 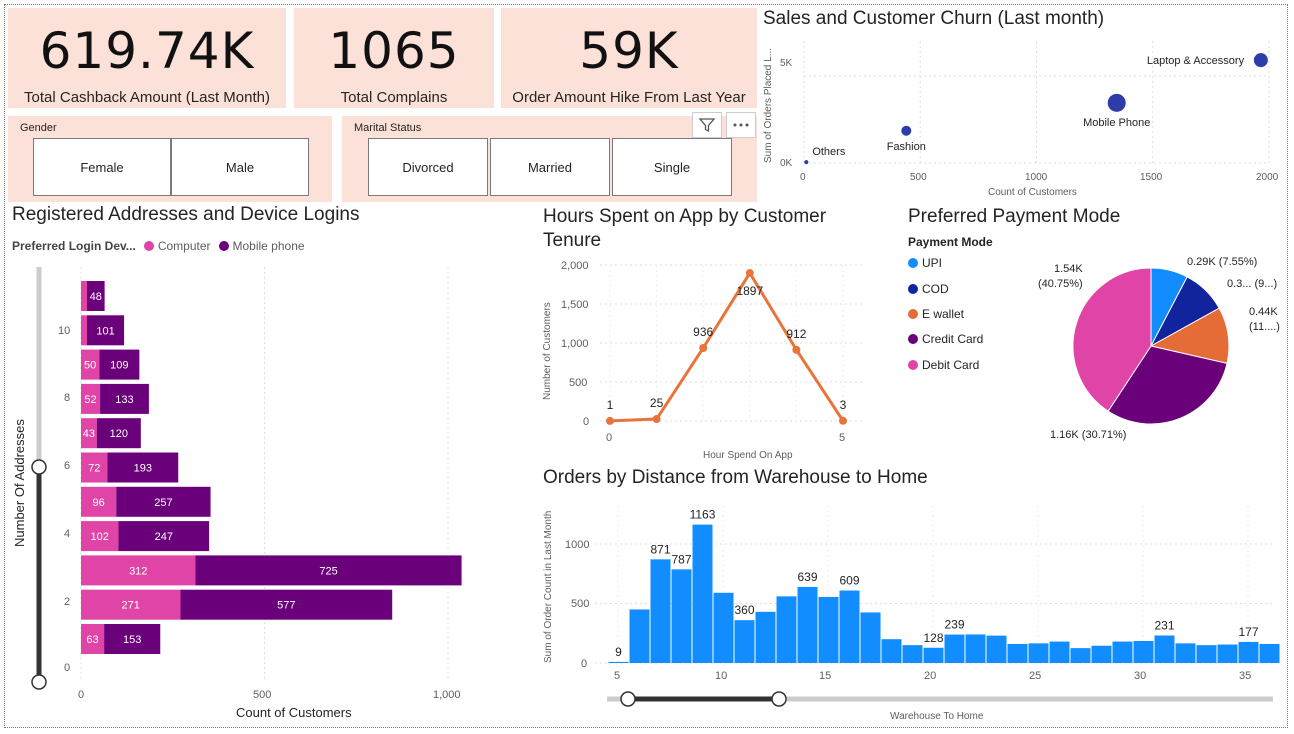 What do you see at coordinates (81, 695) in the screenshot?
I see `bar-xtick-0: 0` at bounding box center [81, 695].